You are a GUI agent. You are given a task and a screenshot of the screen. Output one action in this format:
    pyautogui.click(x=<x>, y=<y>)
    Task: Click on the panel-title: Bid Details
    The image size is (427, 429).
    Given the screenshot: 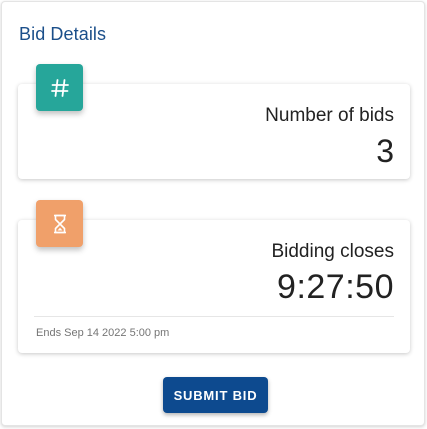 What is the action you would take?
    pyautogui.click(x=63, y=34)
    